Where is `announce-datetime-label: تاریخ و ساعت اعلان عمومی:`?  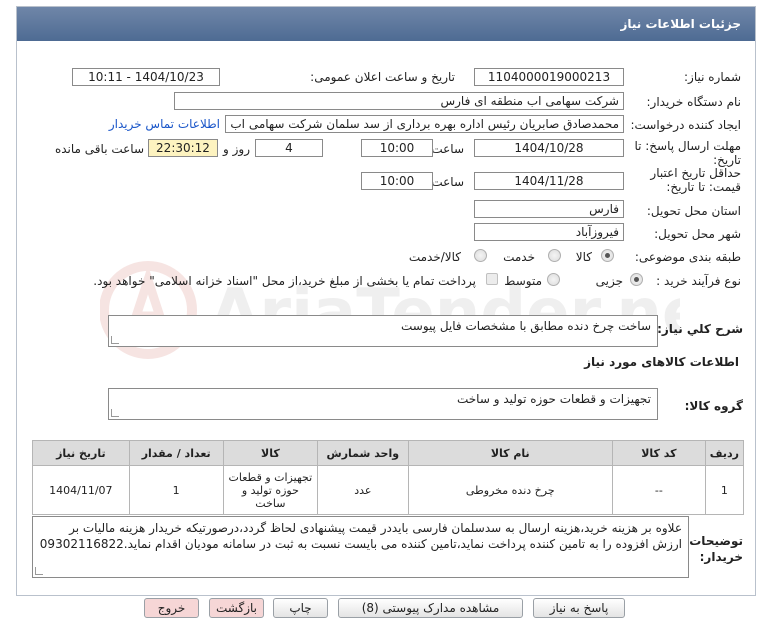
announce-datetime-label: تاریخ و ساعت اعلان عمومی: is located at coordinates (382, 77).